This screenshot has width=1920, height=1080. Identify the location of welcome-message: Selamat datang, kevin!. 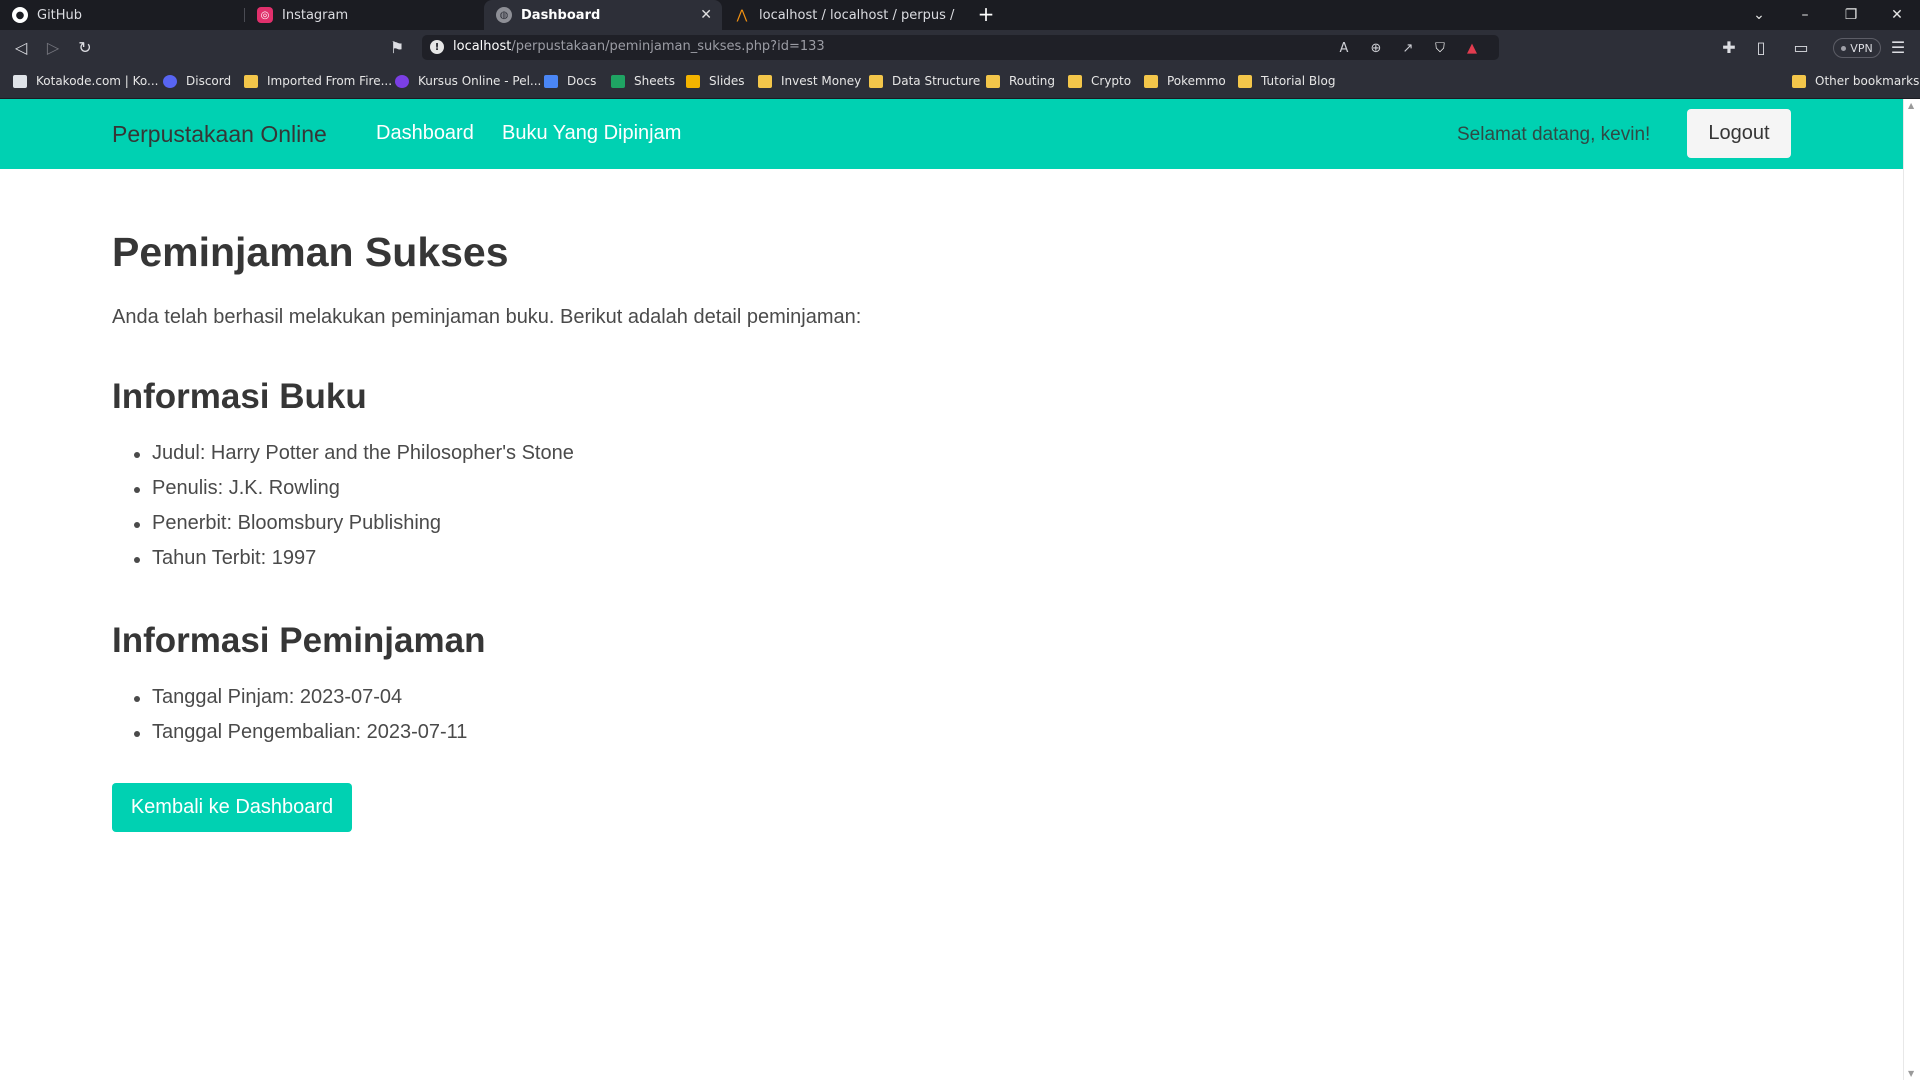
(1554, 134).